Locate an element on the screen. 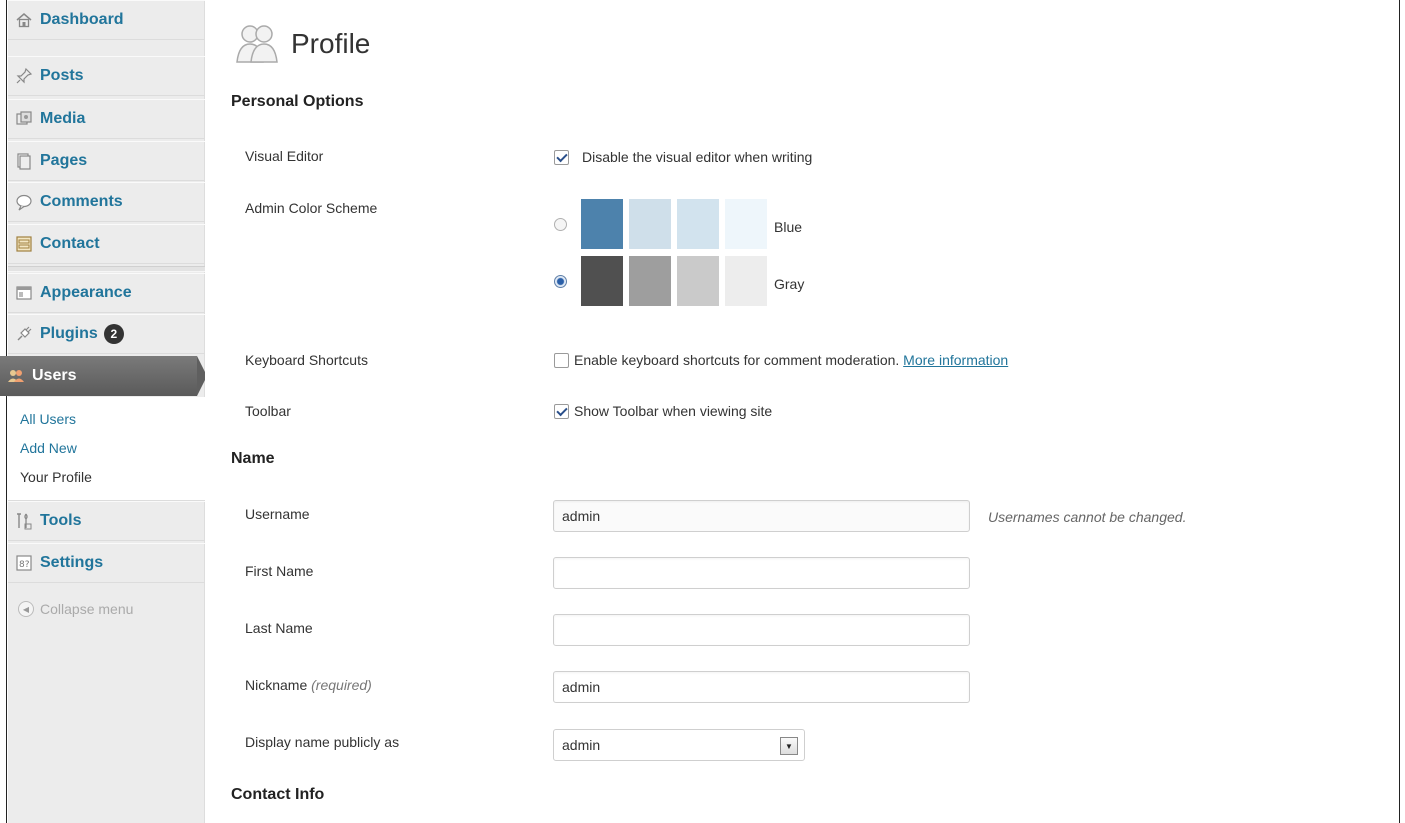 Image resolution: width=1405 pixels, height=823 pixels. sidebar-item-media: Media is located at coordinates (106, 119).